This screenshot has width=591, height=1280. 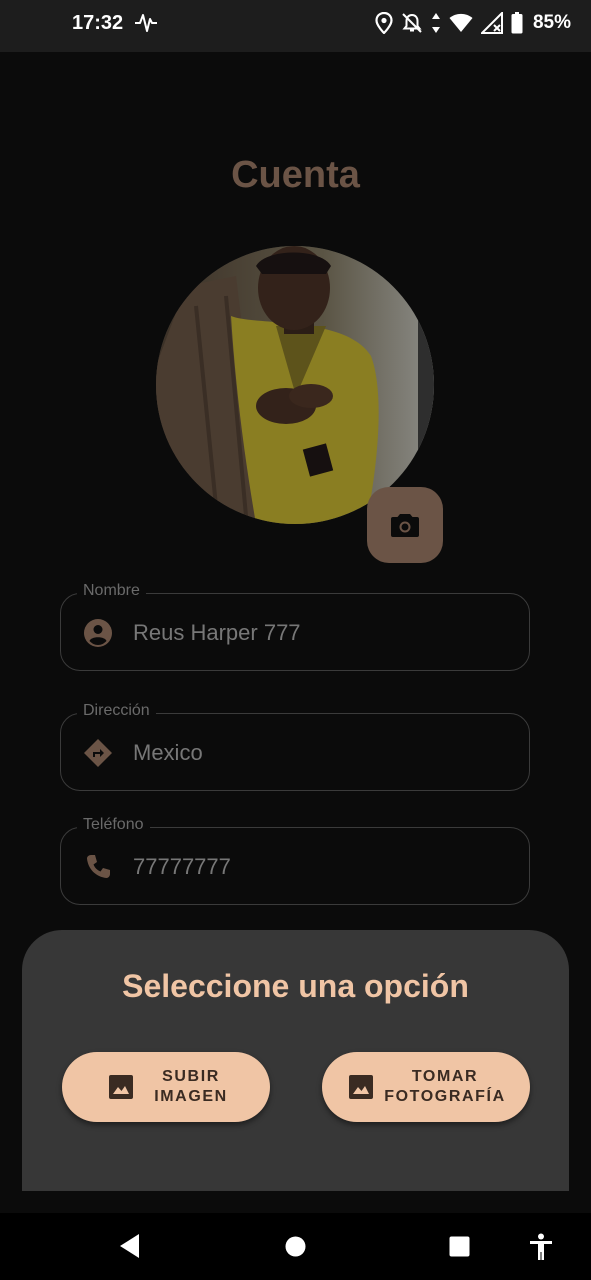 I want to click on account-circle-icon, so click(x=98, y=633).